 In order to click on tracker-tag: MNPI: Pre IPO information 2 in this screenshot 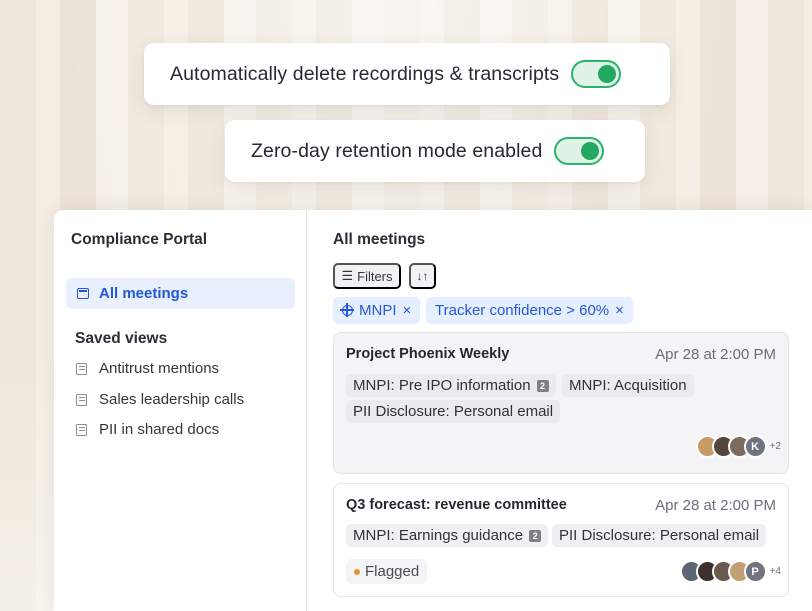, I will do `click(451, 385)`.